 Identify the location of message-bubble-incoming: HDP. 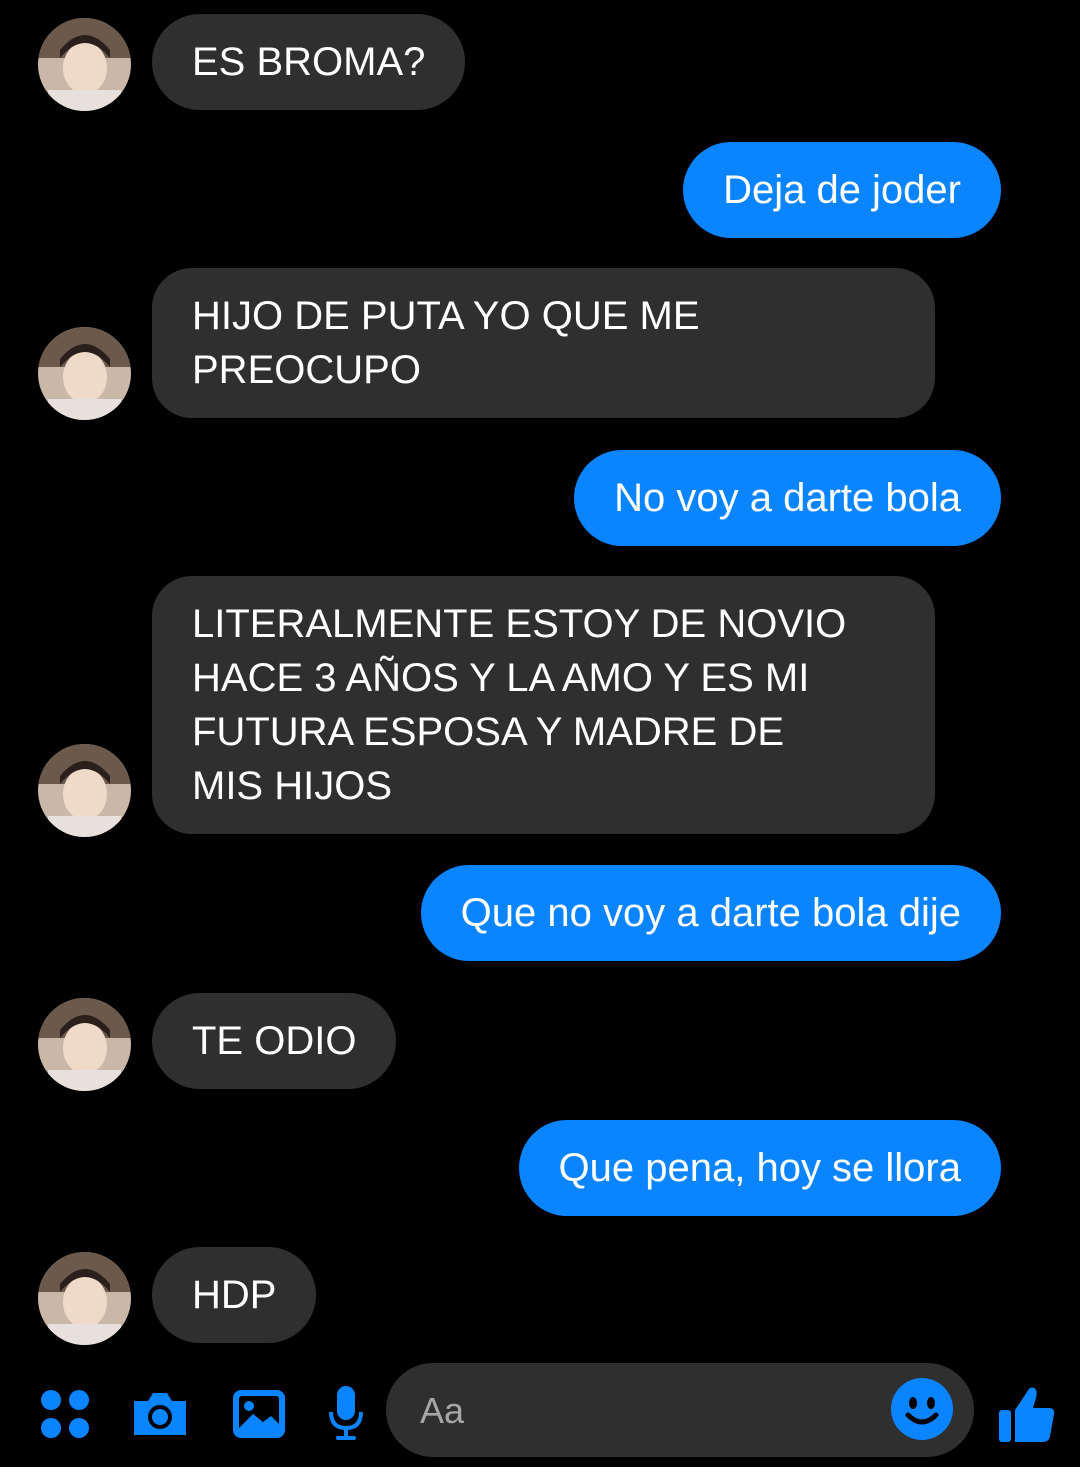
(234, 1295).